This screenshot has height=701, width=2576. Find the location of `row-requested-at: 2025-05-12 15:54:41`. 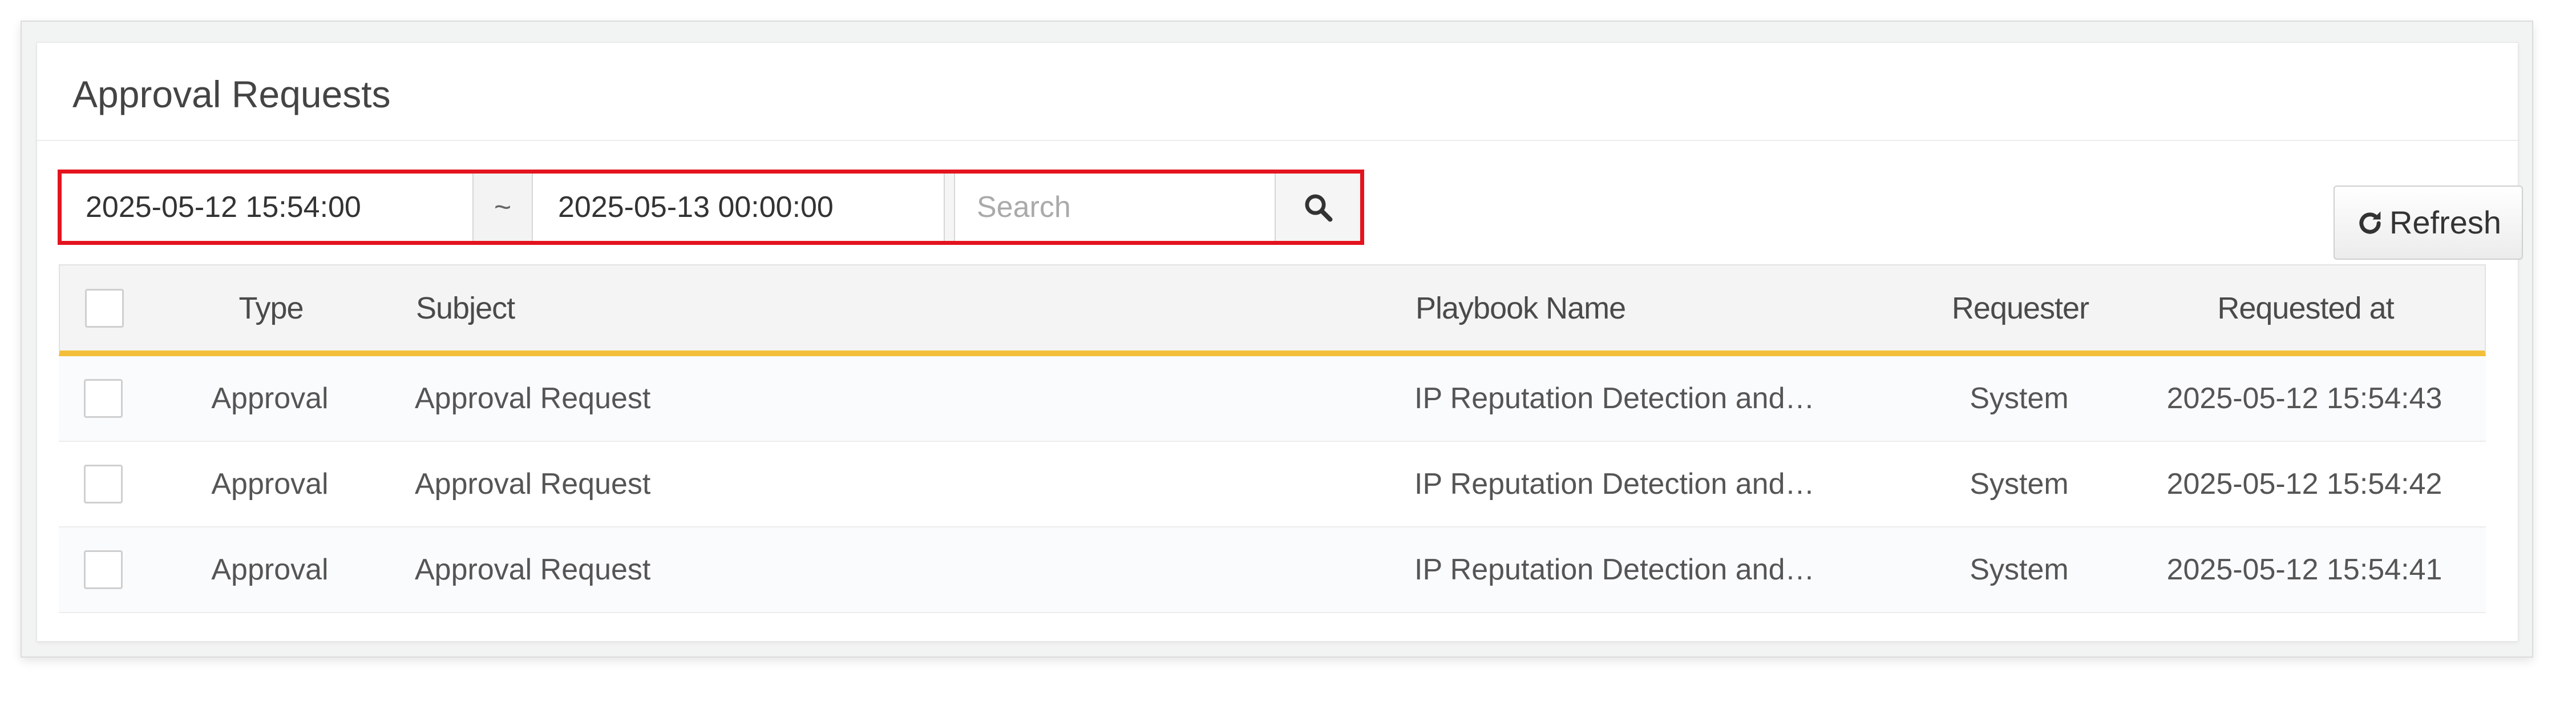

row-requested-at: 2025-05-12 15:54:41 is located at coordinates (2304, 569).